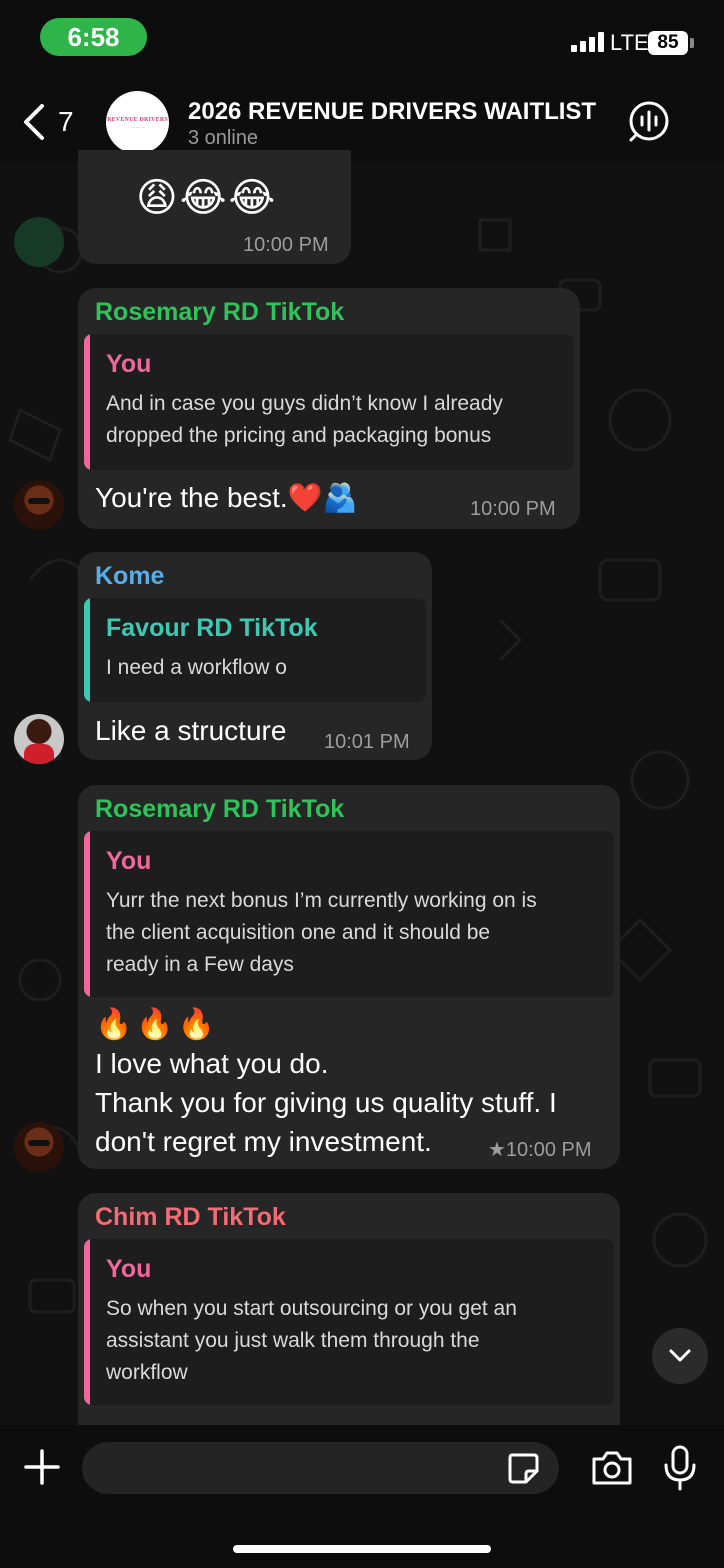 The image size is (724, 1568). What do you see at coordinates (680, 1468) in the screenshot?
I see `microphone-icon` at bounding box center [680, 1468].